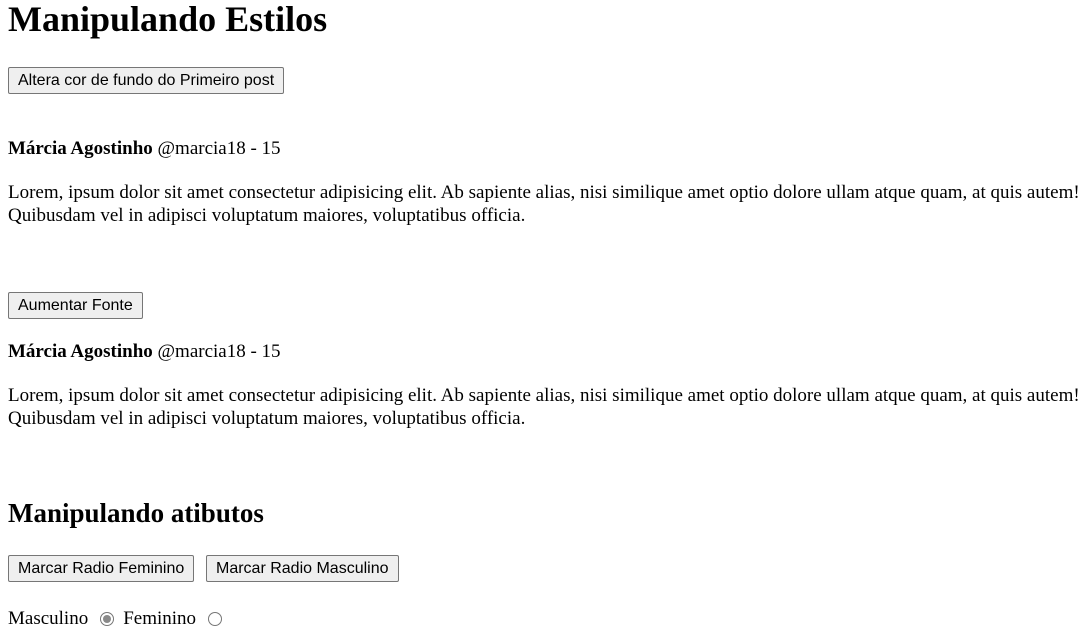 This screenshot has height=631, width=1090. What do you see at coordinates (80, 351) in the screenshot?
I see `post-2-author: Márcia Agostinho` at bounding box center [80, 351].